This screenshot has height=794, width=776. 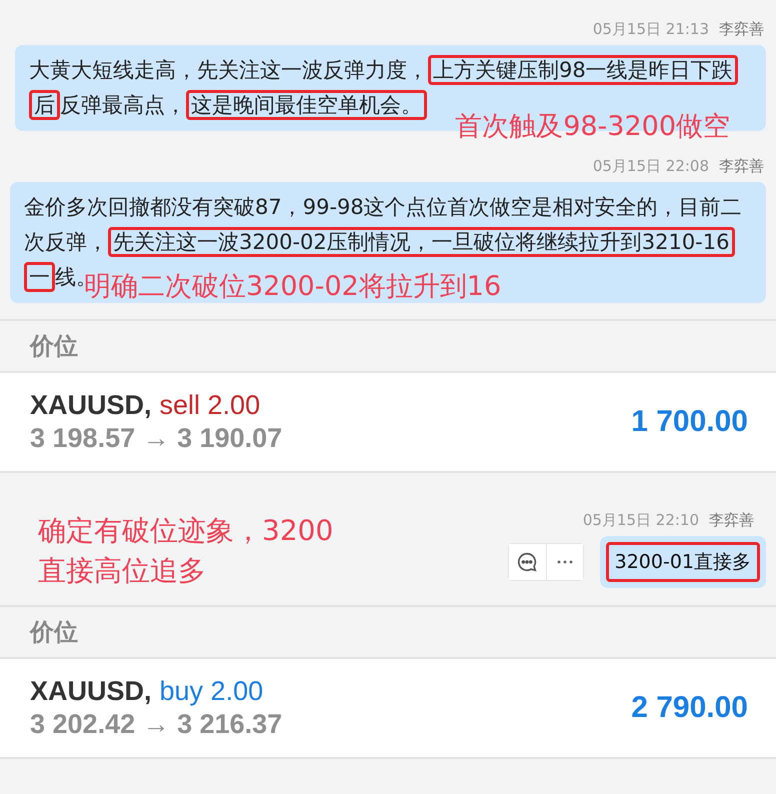 I want to click on more-icon, so click(x=564, y=562).